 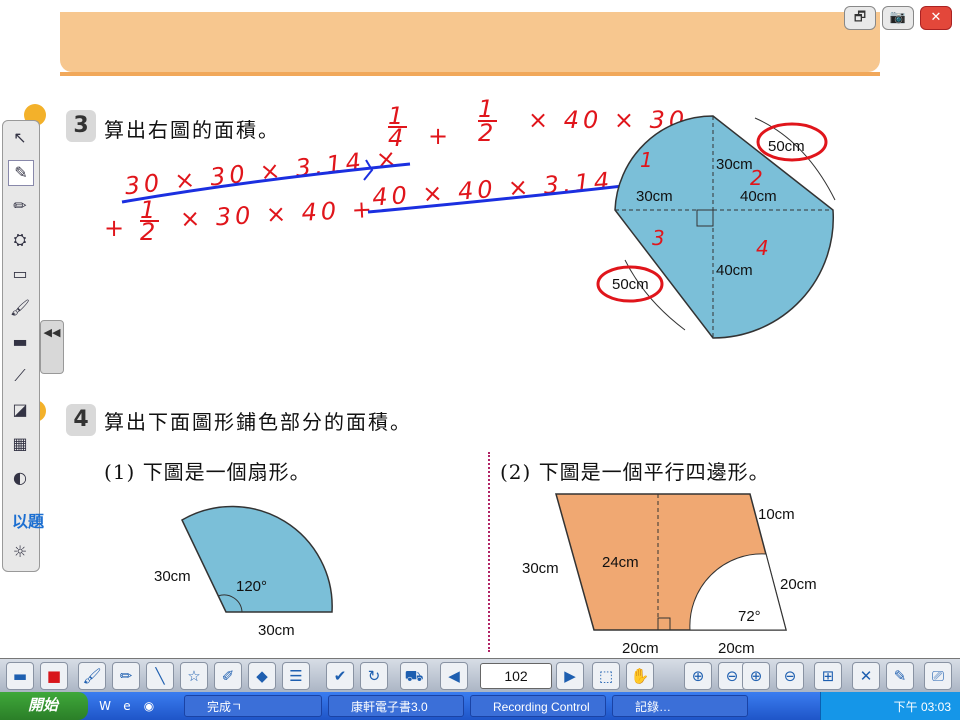 What do you see at coordinates (620, 562) in the screenshot?
I see `parallelogram-height-label: 24cm` at bounding box center [620, 562].